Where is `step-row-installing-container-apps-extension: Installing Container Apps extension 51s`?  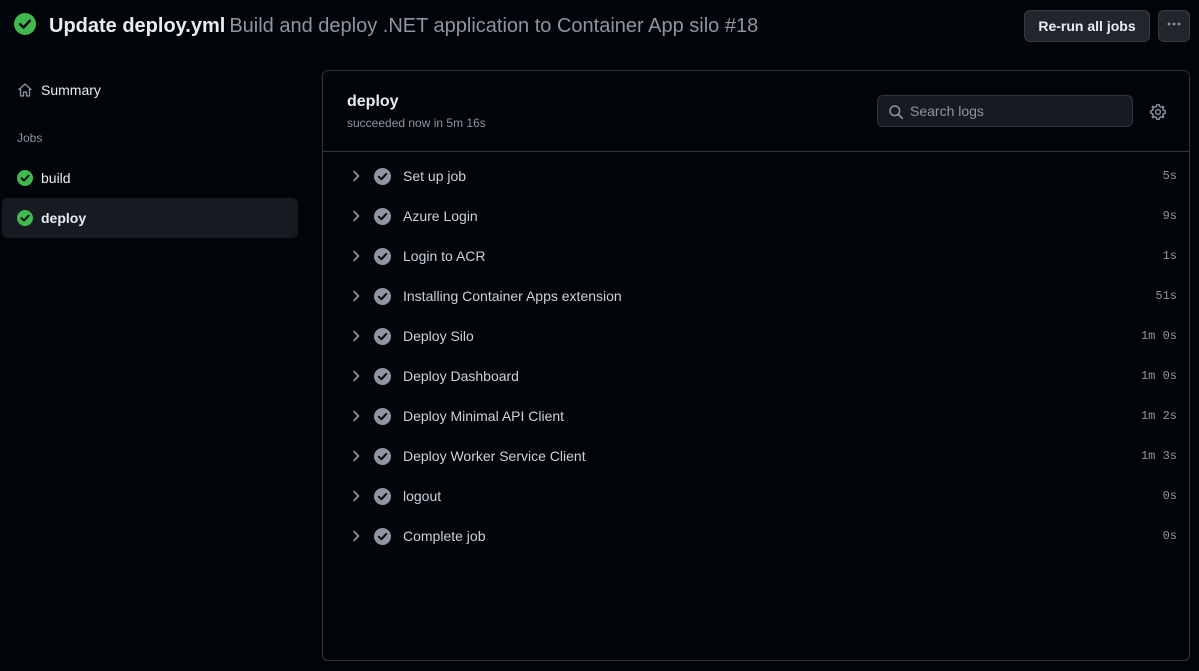
step-row-installing-container-apps-extension: Installing Container Apps extension 51s is located at coordinates (756, 297).